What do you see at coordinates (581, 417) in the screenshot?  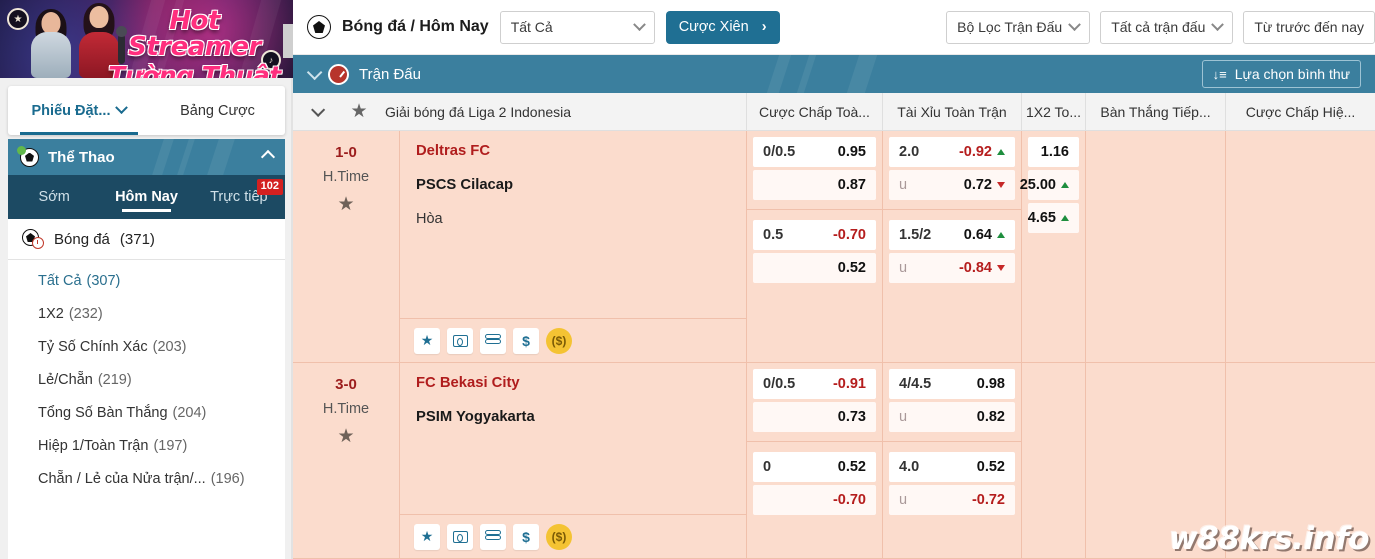 I see `away-team: PSIM Yogyakarta` at bounding box center [581, 417].